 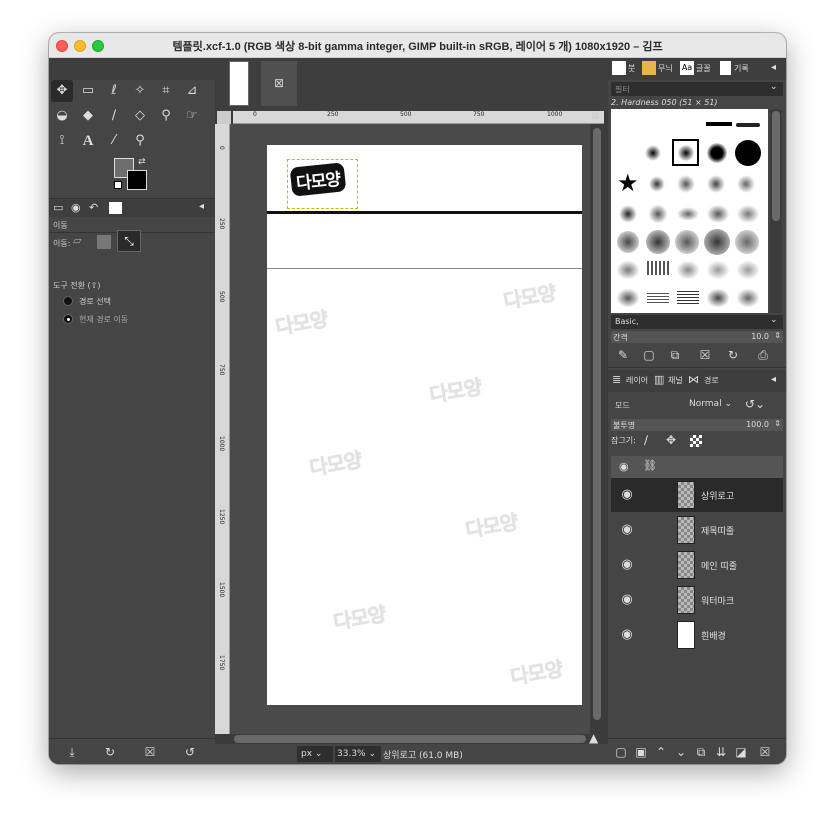 I want to click on layers-tab-icon: ≣, so click(x=616, y=379).